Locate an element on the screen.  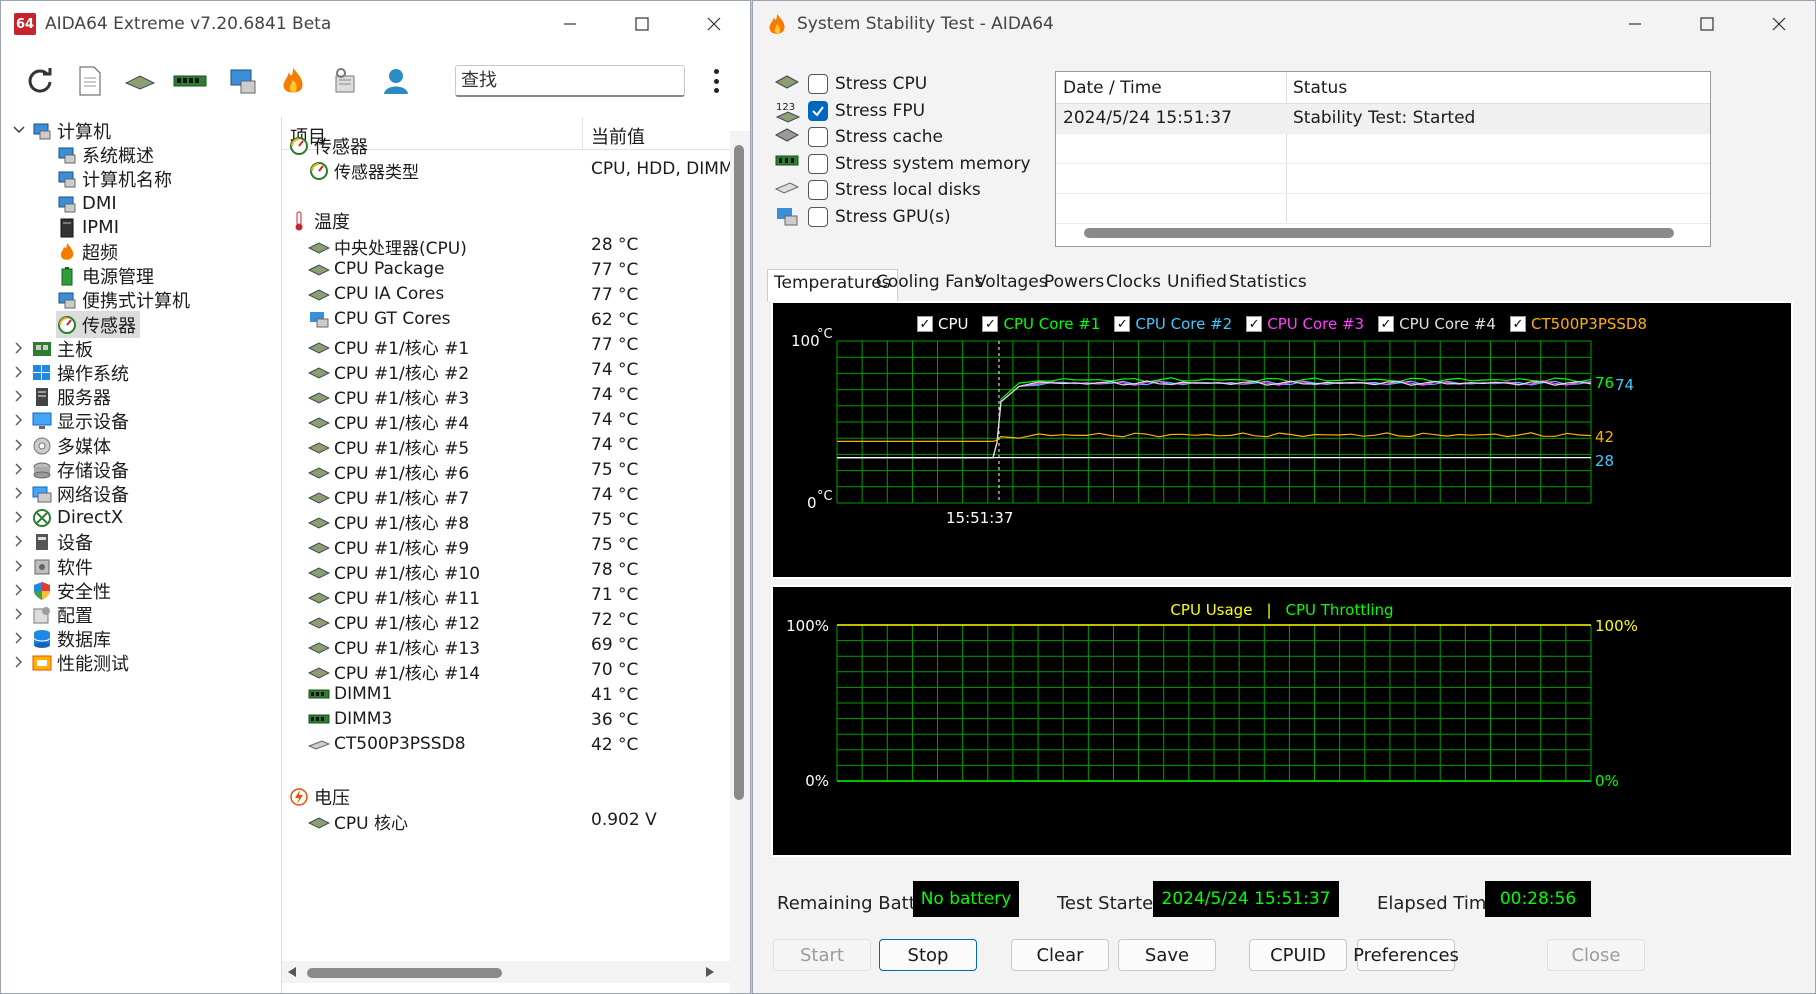
tree-item-6: 便携式计算机 is located at coordinates (125, 299).